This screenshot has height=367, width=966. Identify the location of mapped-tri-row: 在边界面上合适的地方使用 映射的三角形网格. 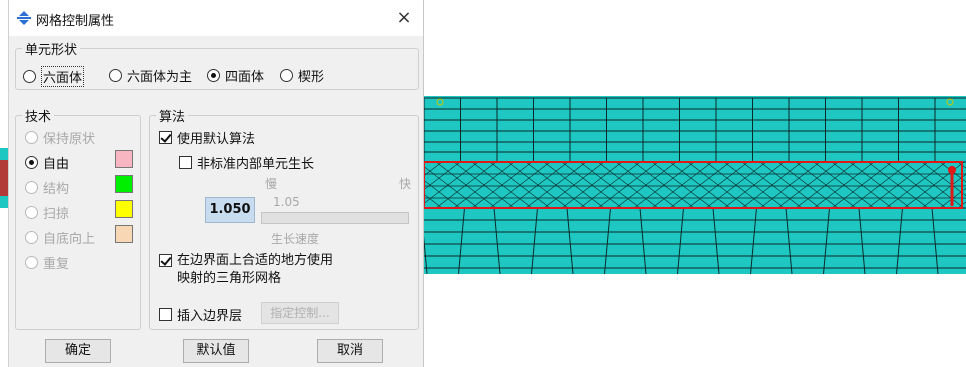
(246, 270).